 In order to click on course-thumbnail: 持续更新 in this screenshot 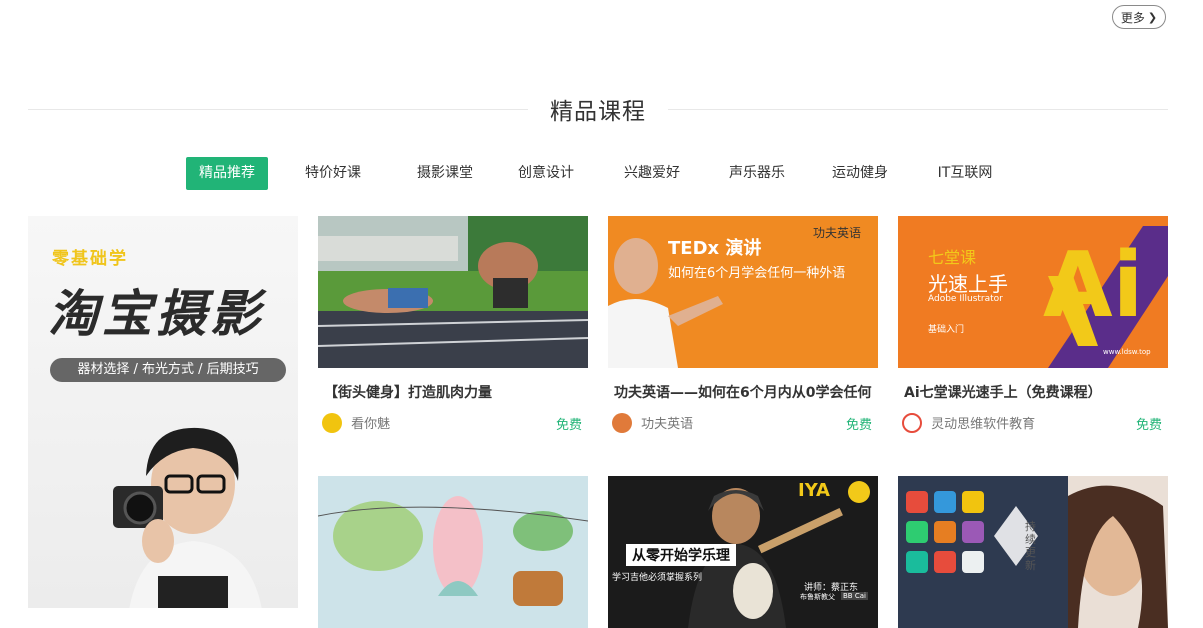, I will do `click(1033, 552)`.